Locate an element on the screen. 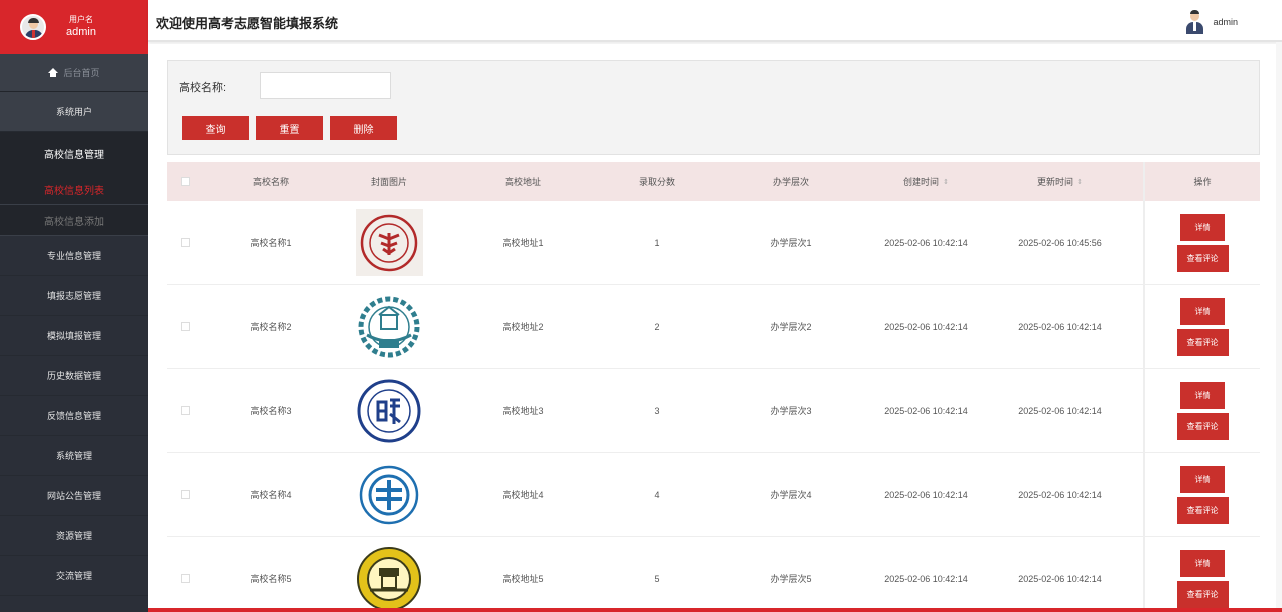 This screenshot has height=612, width=1282. delete-button: 删除 is located at coordinates (363, 128).